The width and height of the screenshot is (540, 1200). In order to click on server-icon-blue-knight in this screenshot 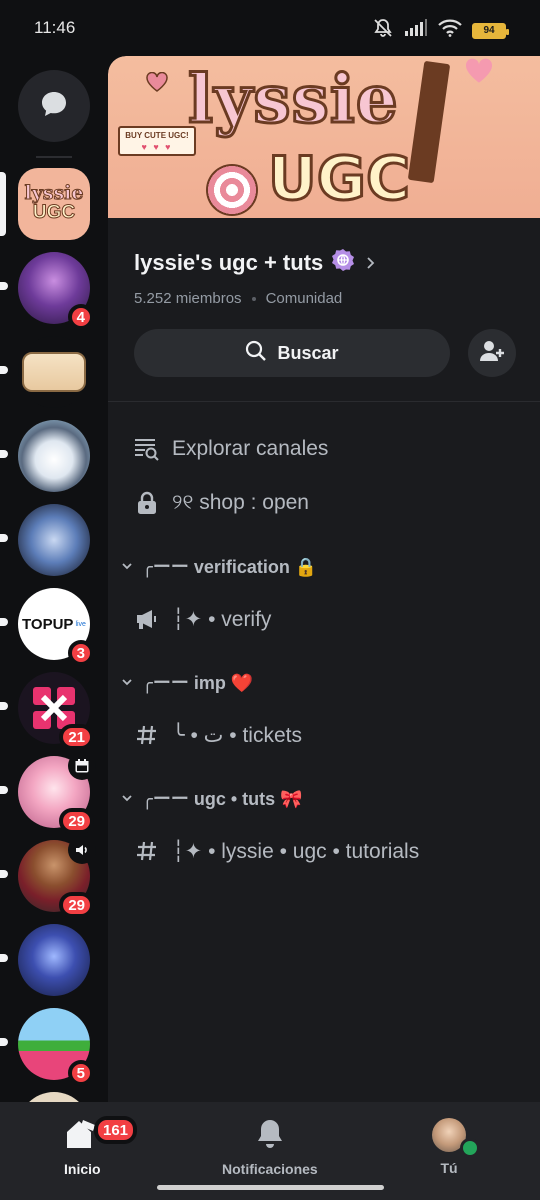, I will do `click(45, 960)`.